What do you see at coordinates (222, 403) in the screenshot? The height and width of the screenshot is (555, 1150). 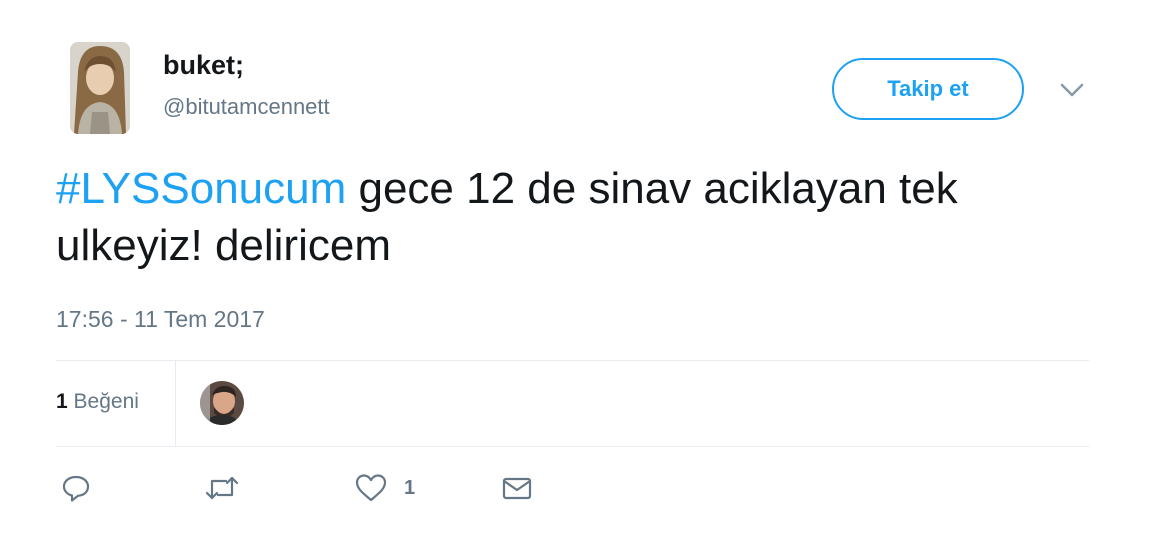 I see `liker-avatar` at bounding box center [222, 403].